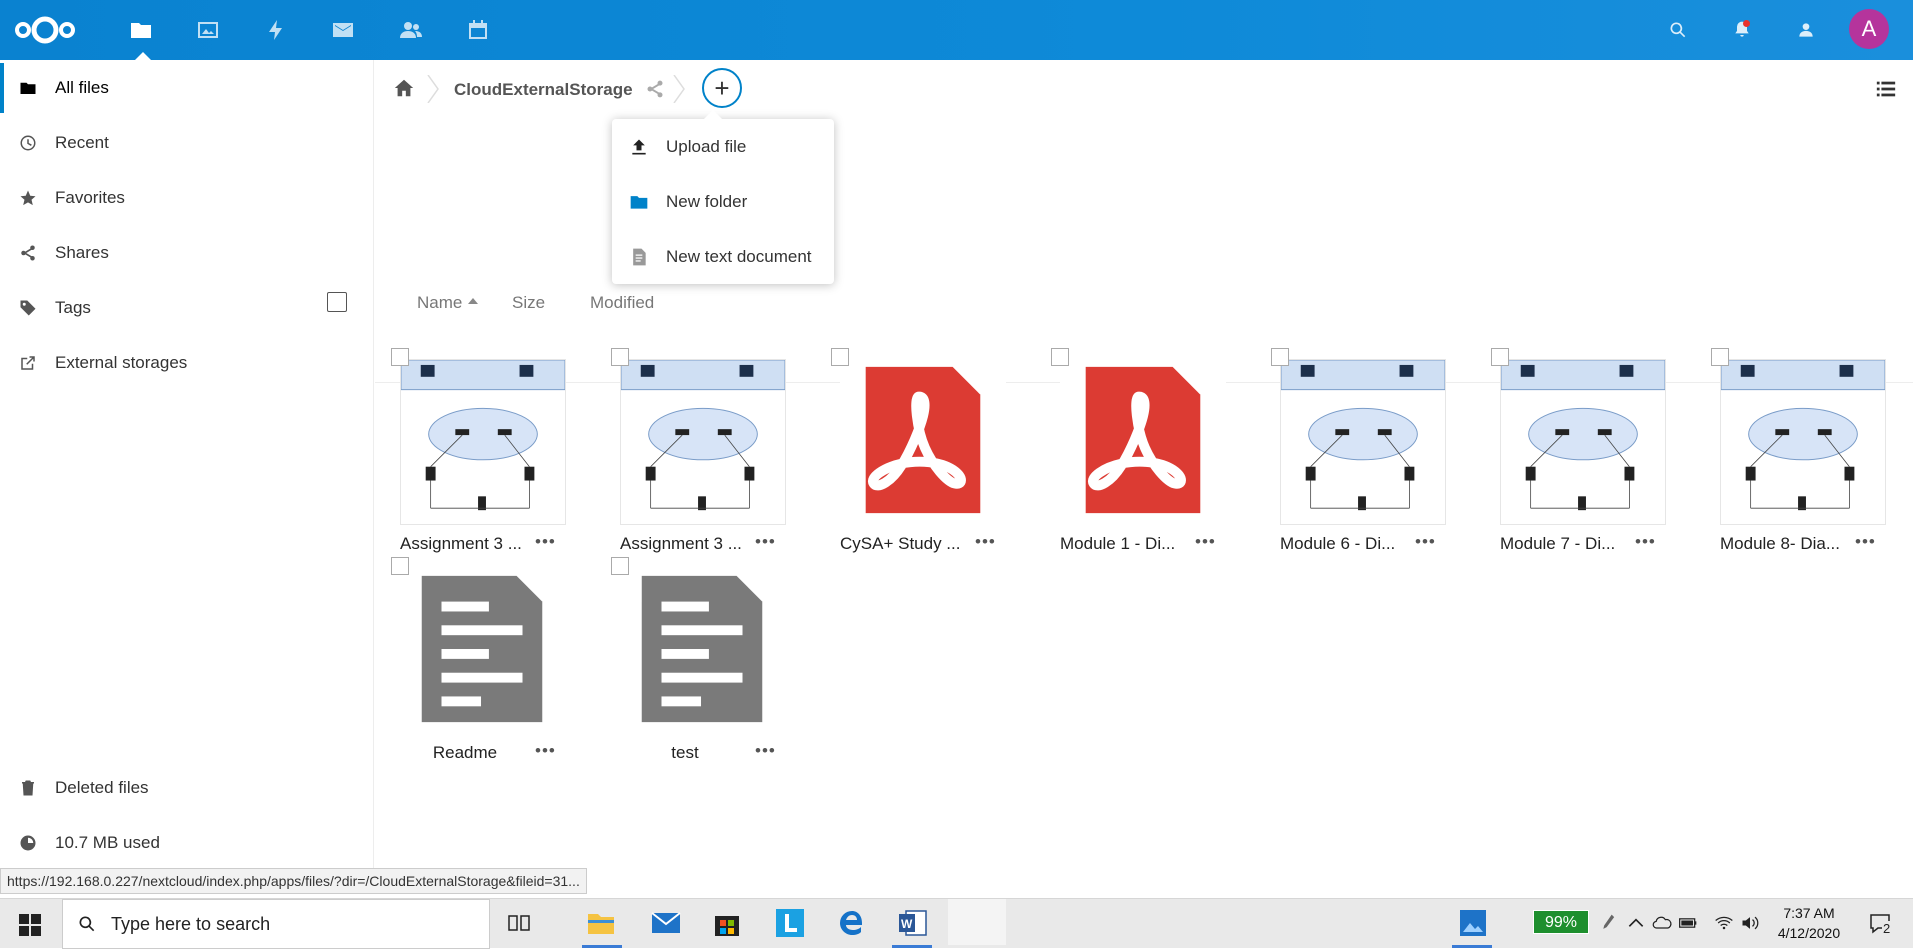 The image size is (1913, 949). I want to click on nextcloud-logo-icon, so click(45, 30).